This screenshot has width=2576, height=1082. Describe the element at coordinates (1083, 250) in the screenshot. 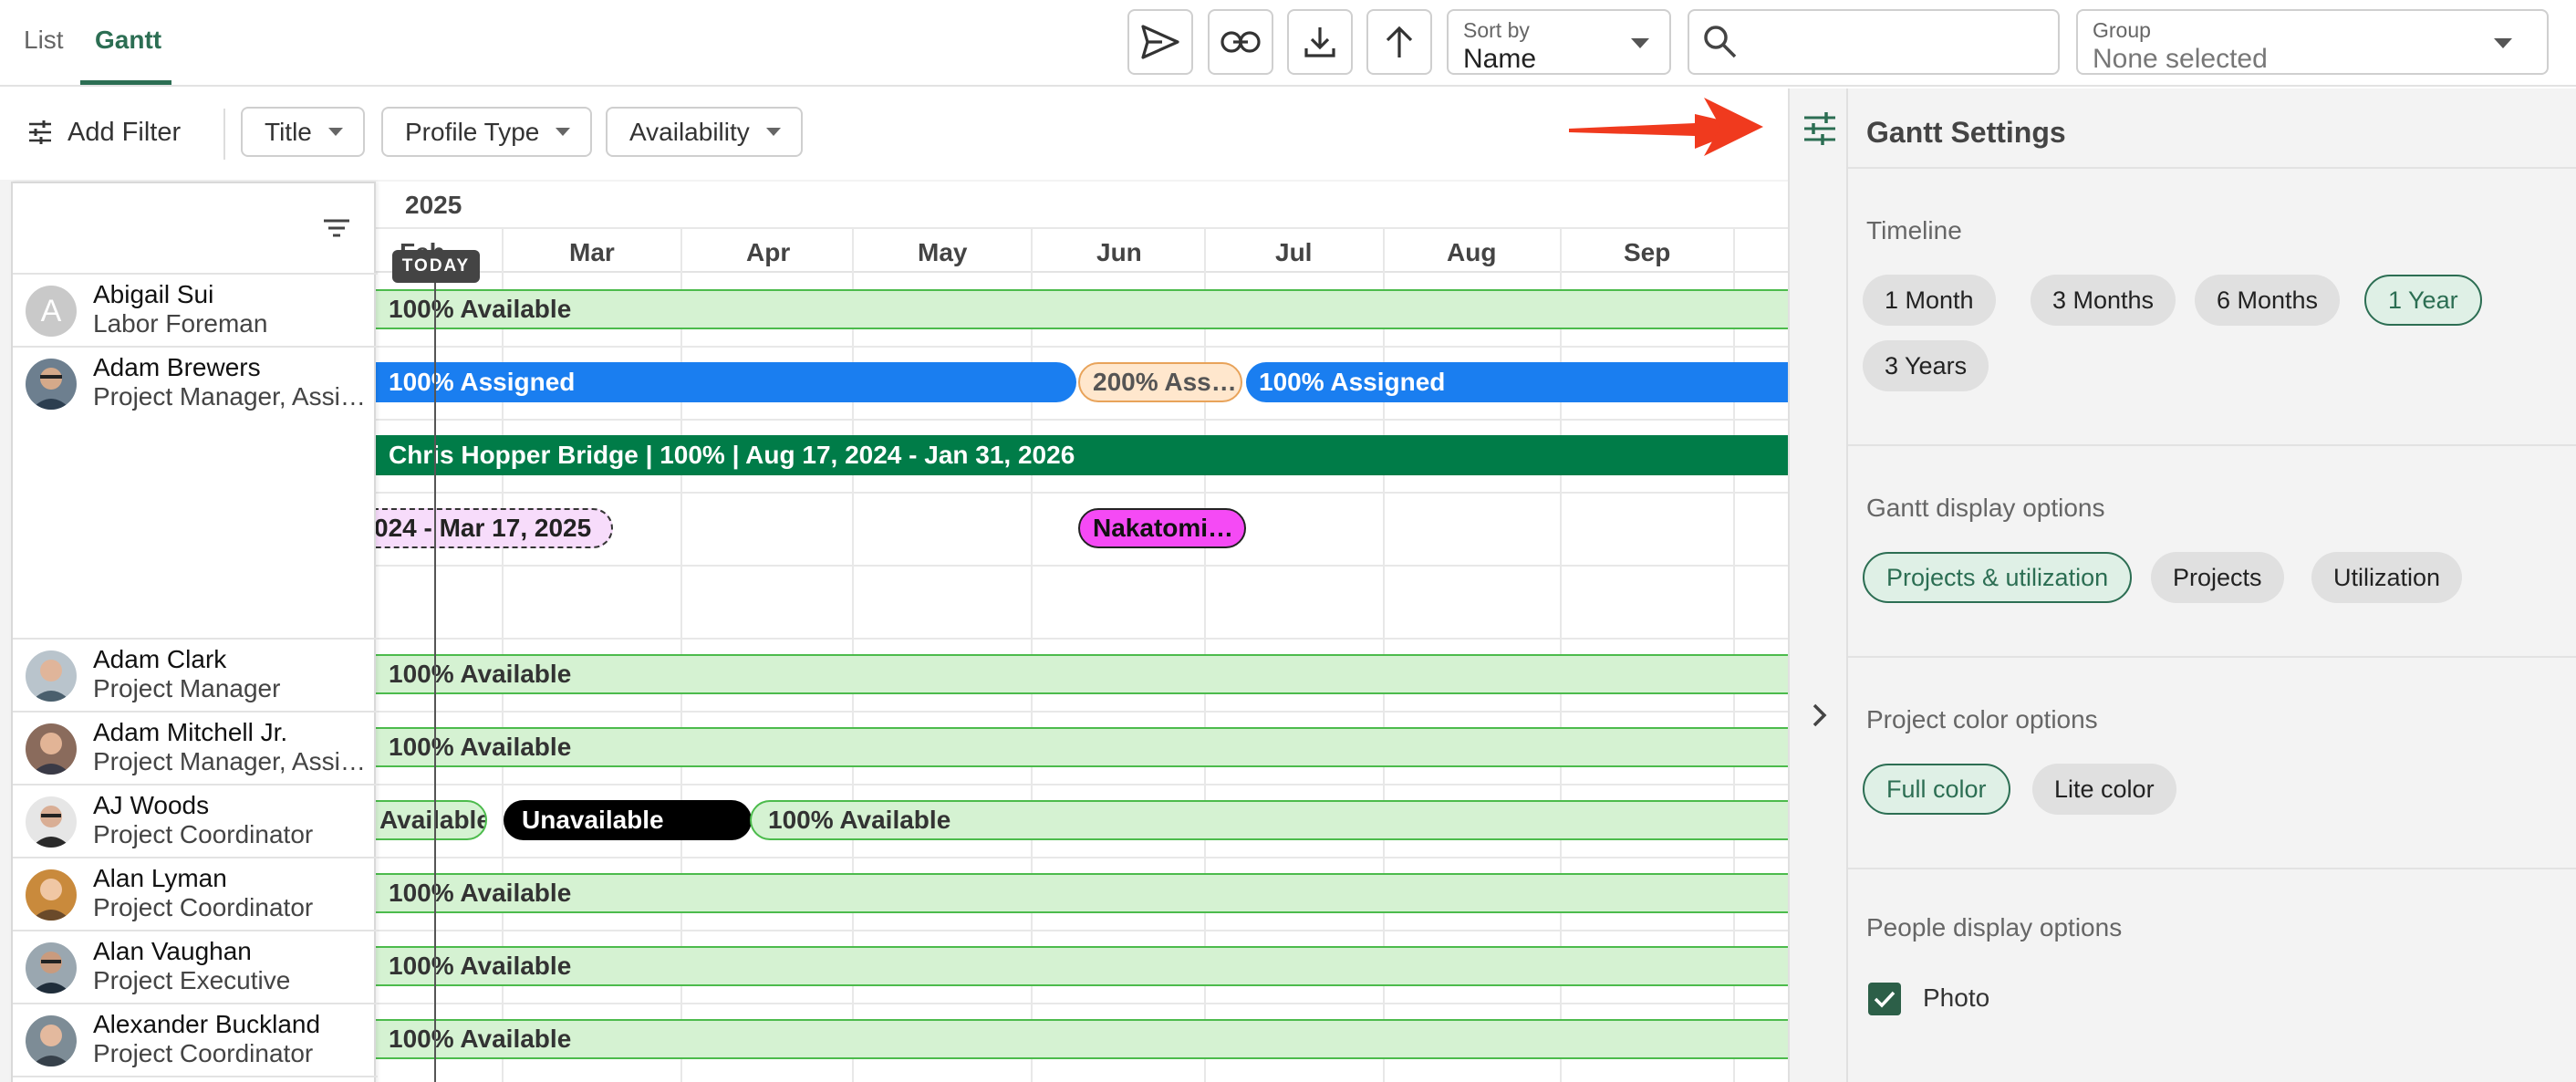

I see `month-header: Feb Mar Apr May Jun Jul Aug Sep` at that location.